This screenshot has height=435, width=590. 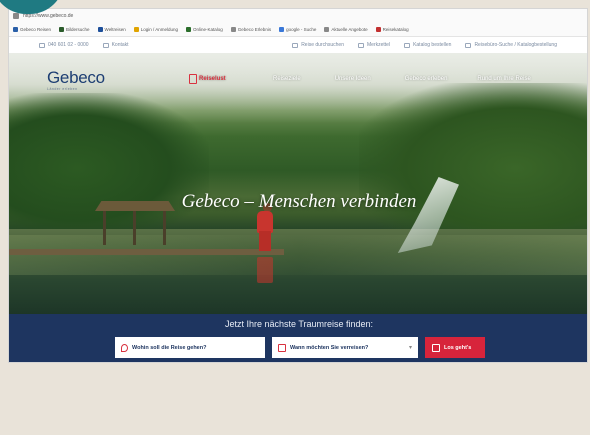 What do you see at coordinates (74, 29) in the screenshot?
I see `bookmark-item: Bildersuche` at bounding box center [74, 29].